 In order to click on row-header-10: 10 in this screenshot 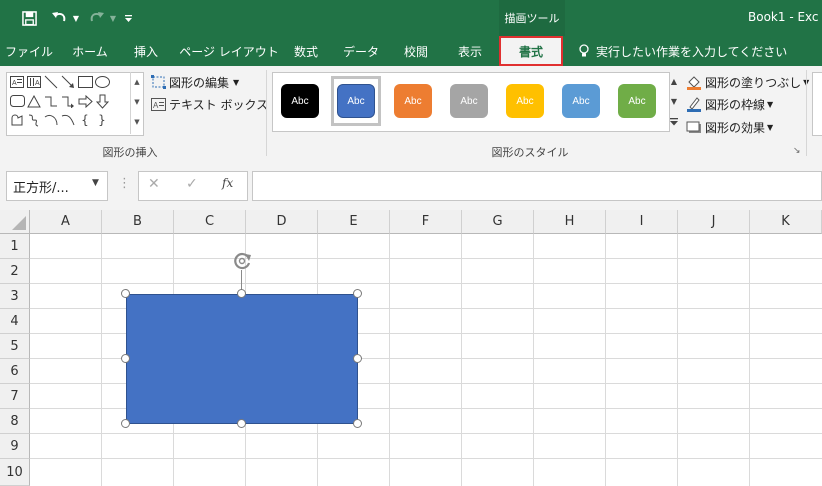, I will do `click(15, 472)`.